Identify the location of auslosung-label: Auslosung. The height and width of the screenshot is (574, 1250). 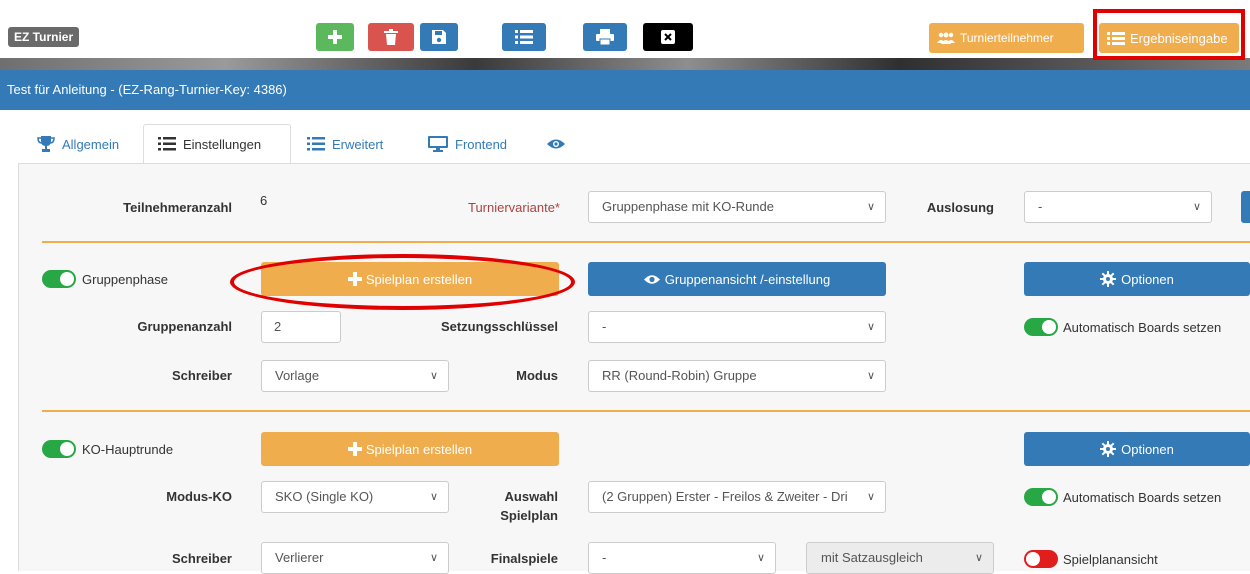
(960, 207).